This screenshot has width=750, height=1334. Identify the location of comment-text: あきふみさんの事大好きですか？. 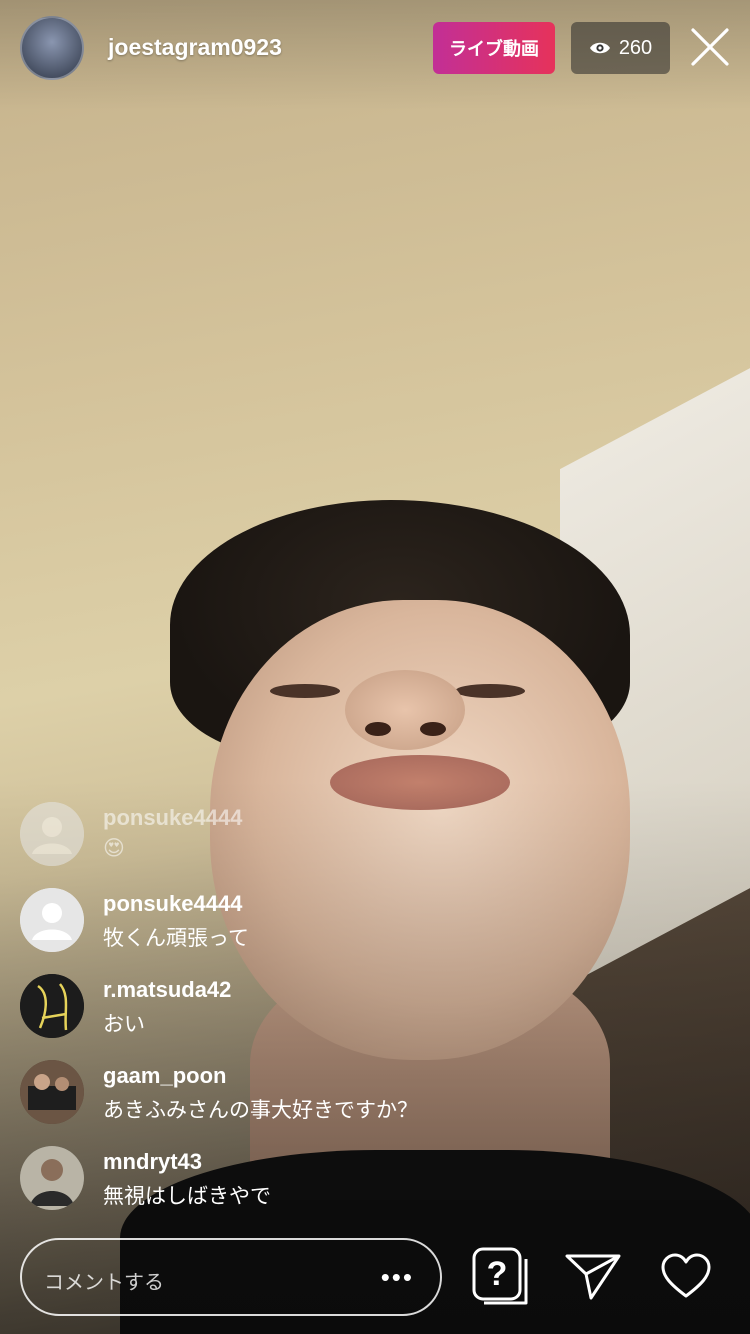
(260, 1110).